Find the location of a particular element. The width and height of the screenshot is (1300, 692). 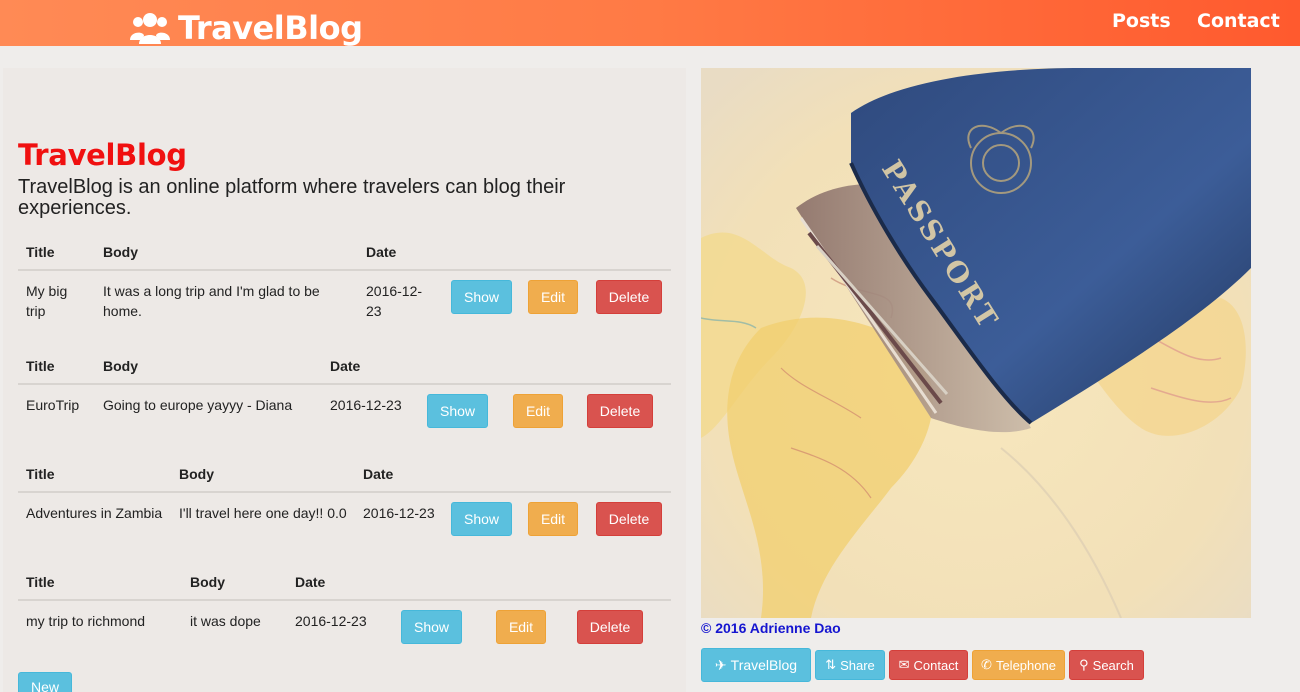

footer-telephone-label: Telephone is located at coordinates (1025, 665).